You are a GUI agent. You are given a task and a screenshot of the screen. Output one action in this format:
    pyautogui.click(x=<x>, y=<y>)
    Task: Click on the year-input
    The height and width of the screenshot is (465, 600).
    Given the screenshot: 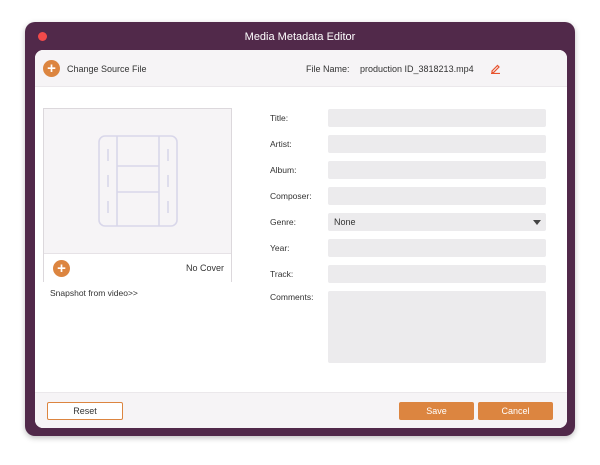 What is the action you would take?
    pyautogui.click(x=437, y=248)
    